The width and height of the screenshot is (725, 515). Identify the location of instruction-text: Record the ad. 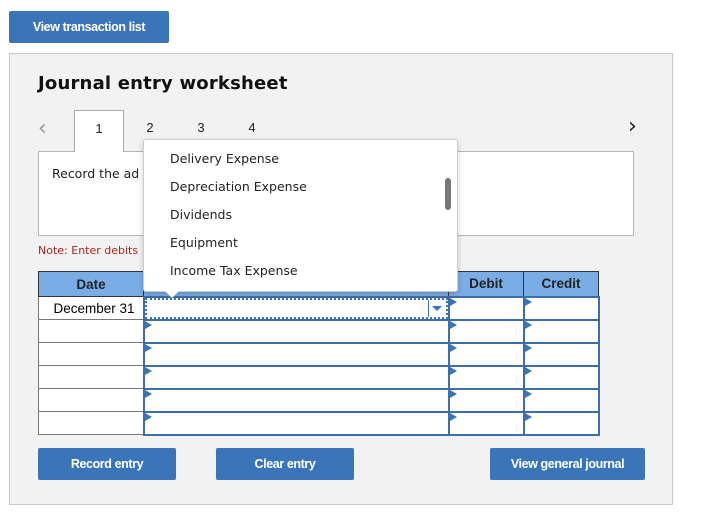
(96, 173).